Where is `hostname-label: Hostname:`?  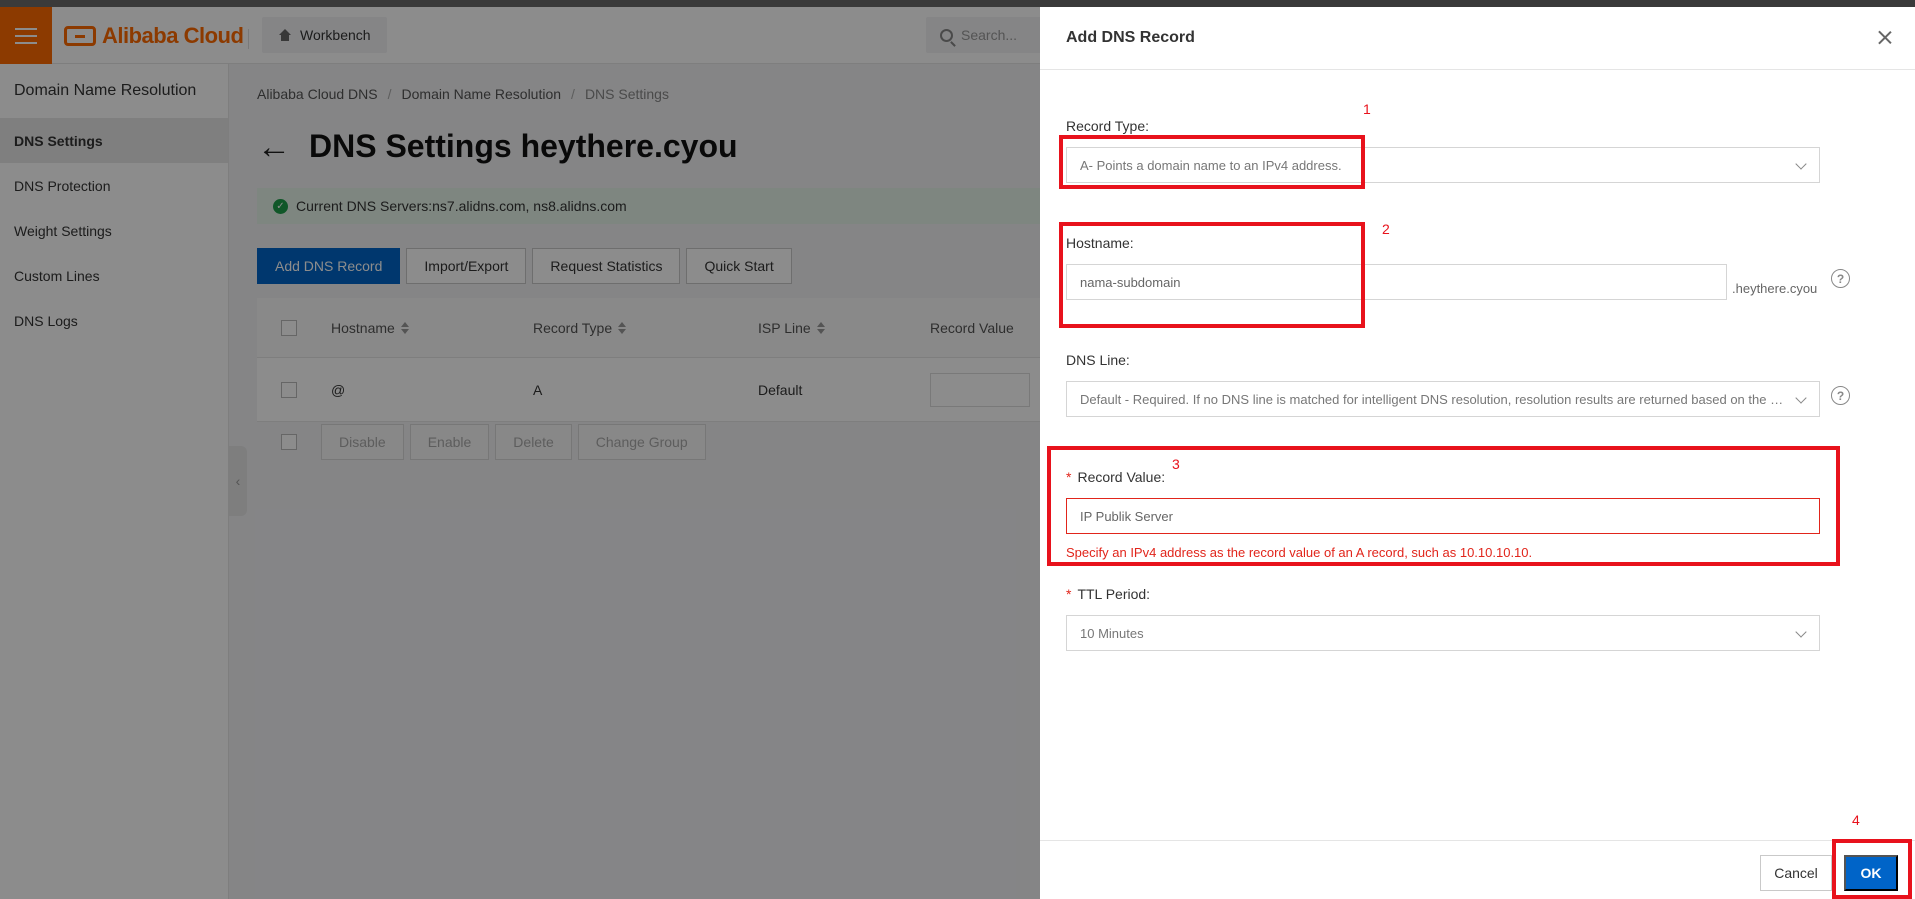 hostname-label: Hostname: is located at coordinates (1100, 243).